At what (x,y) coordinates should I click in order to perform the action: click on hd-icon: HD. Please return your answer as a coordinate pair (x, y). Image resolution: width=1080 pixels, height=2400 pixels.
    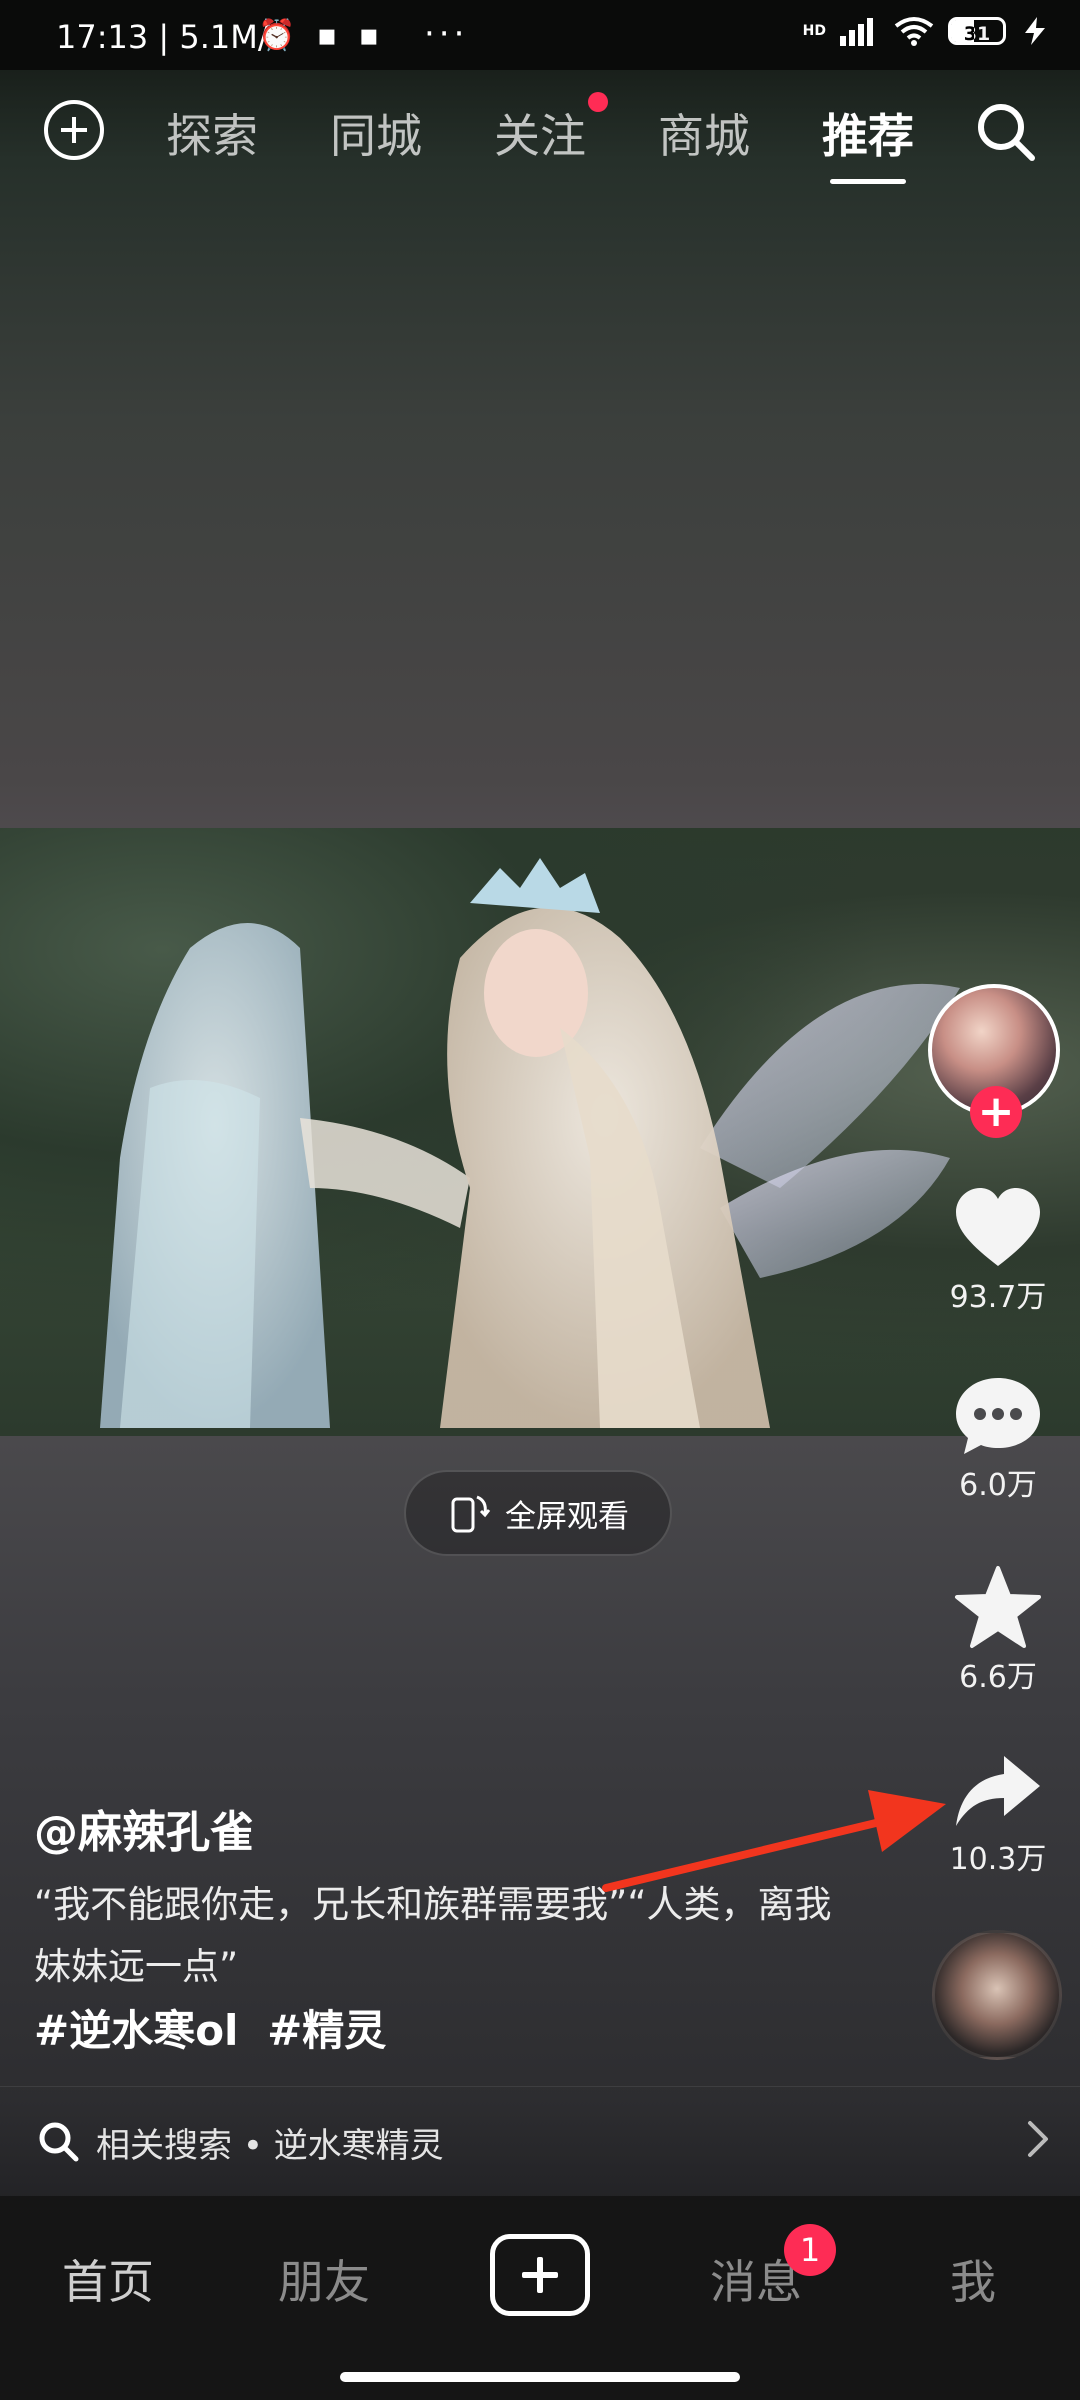
    Looking at the image, I should click on (814, 31).